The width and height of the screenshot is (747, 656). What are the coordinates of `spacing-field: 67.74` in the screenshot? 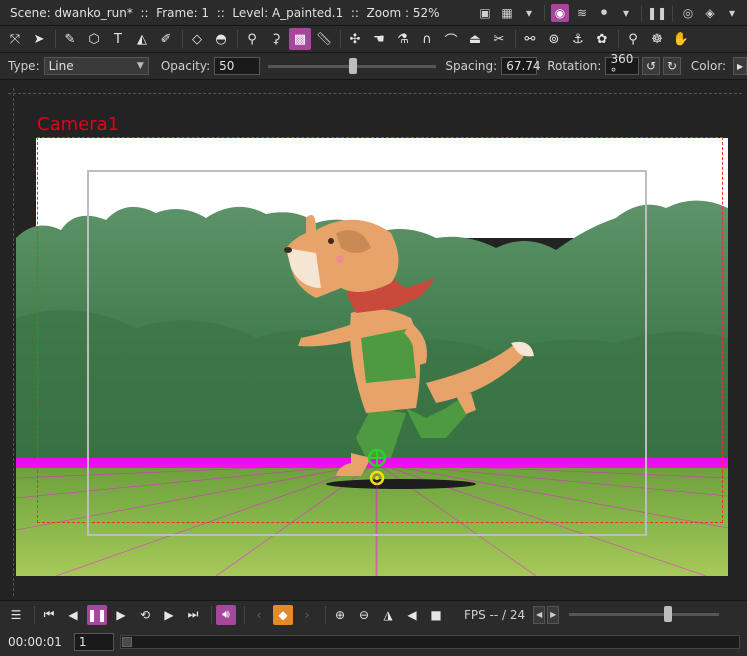 It's located at (521, 66).